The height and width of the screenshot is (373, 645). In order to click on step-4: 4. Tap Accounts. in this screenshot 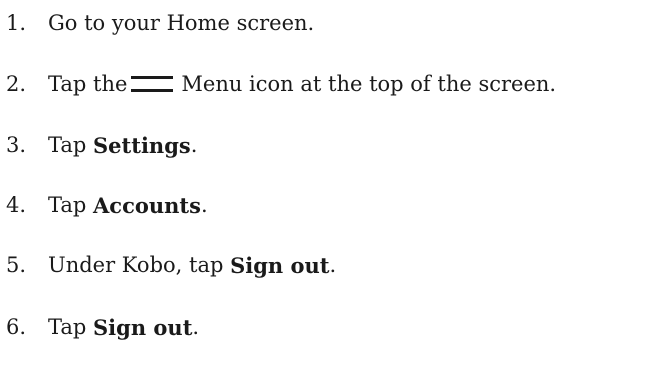, I will do `click(104, 205)`.